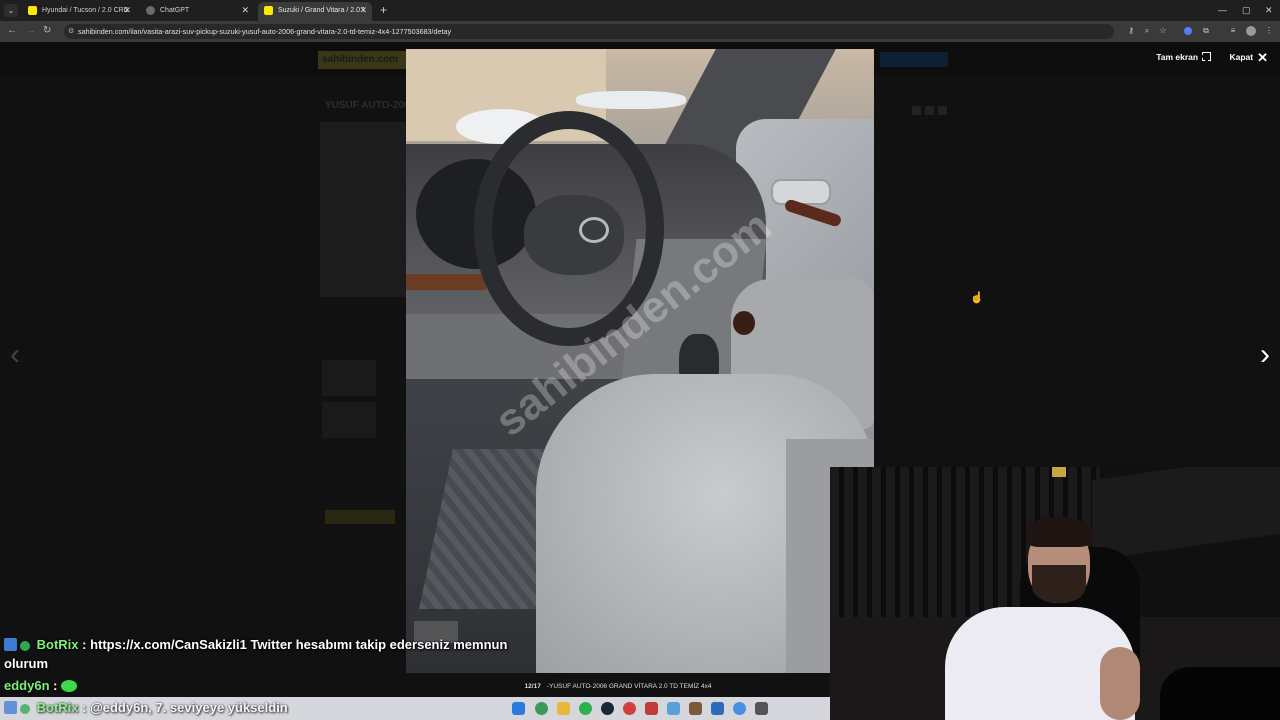 The height and width of the screenshot is (720, 1280). What do you see at coordinates (26, 663) in the screenshot?
I see `chat-message-continuation: olurum` at bounding box center [26, 663].